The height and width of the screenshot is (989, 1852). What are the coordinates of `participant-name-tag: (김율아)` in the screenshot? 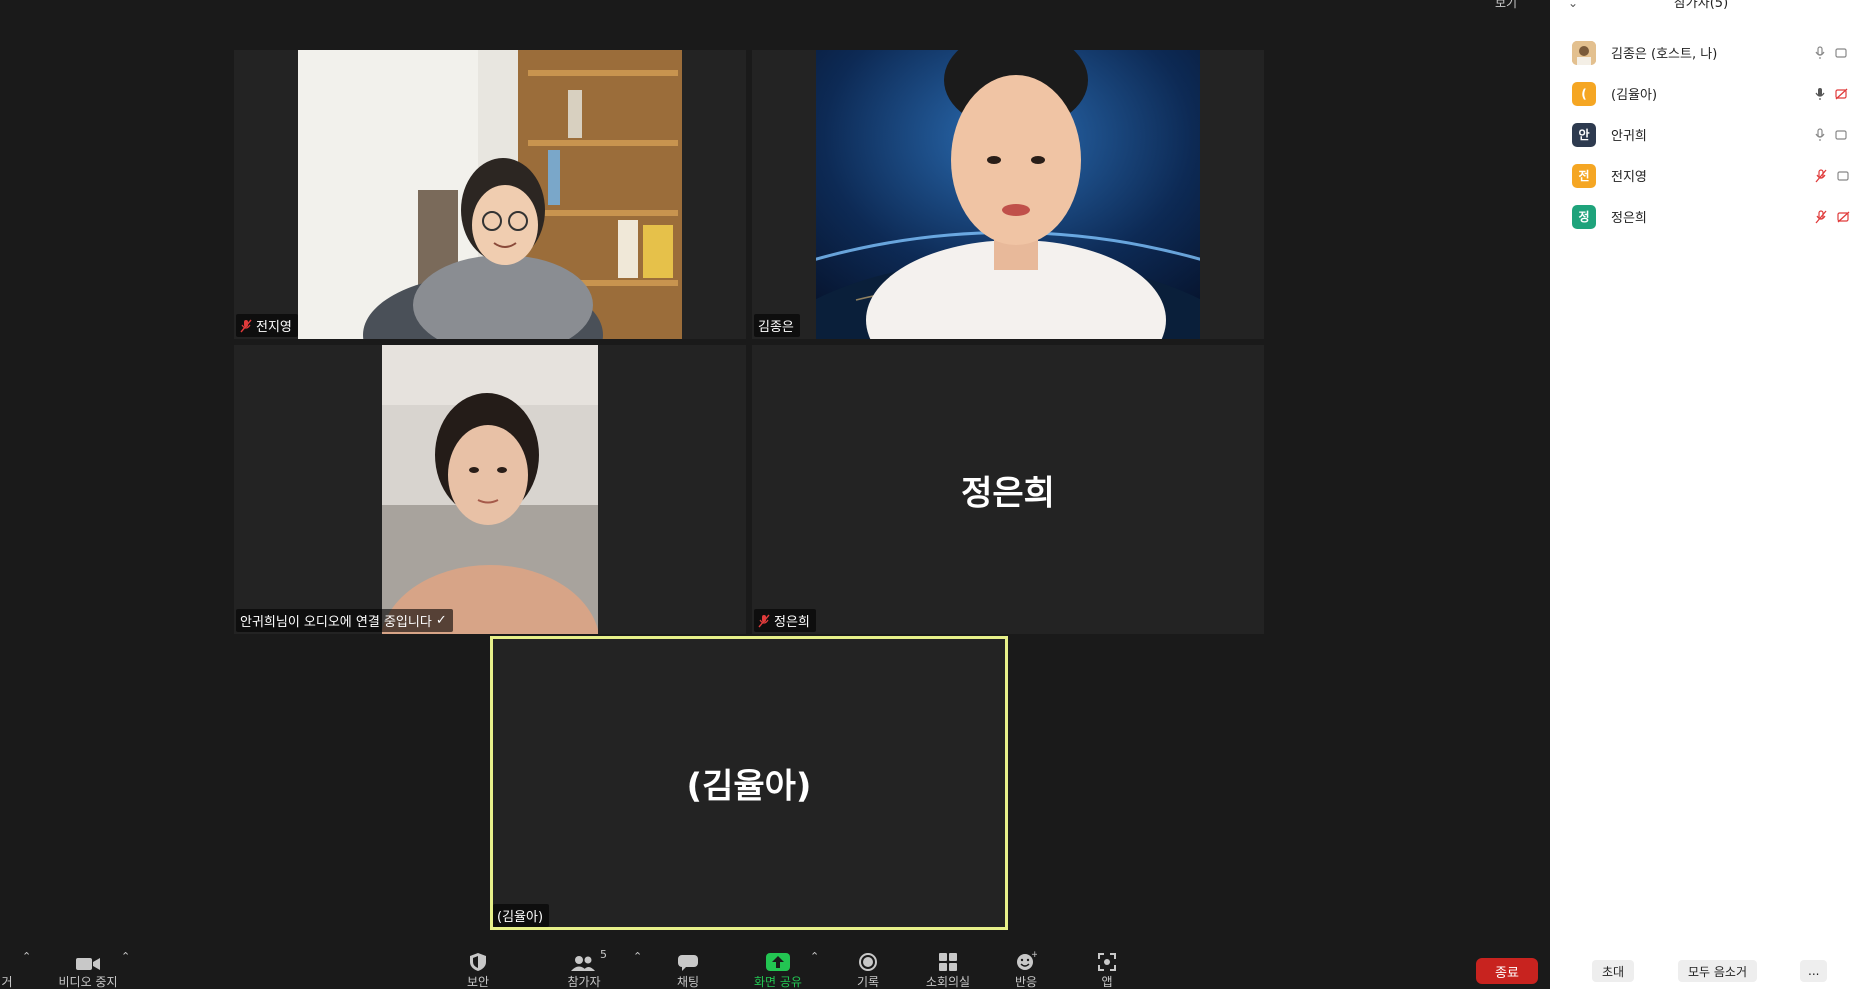 It's located at (521, 915).